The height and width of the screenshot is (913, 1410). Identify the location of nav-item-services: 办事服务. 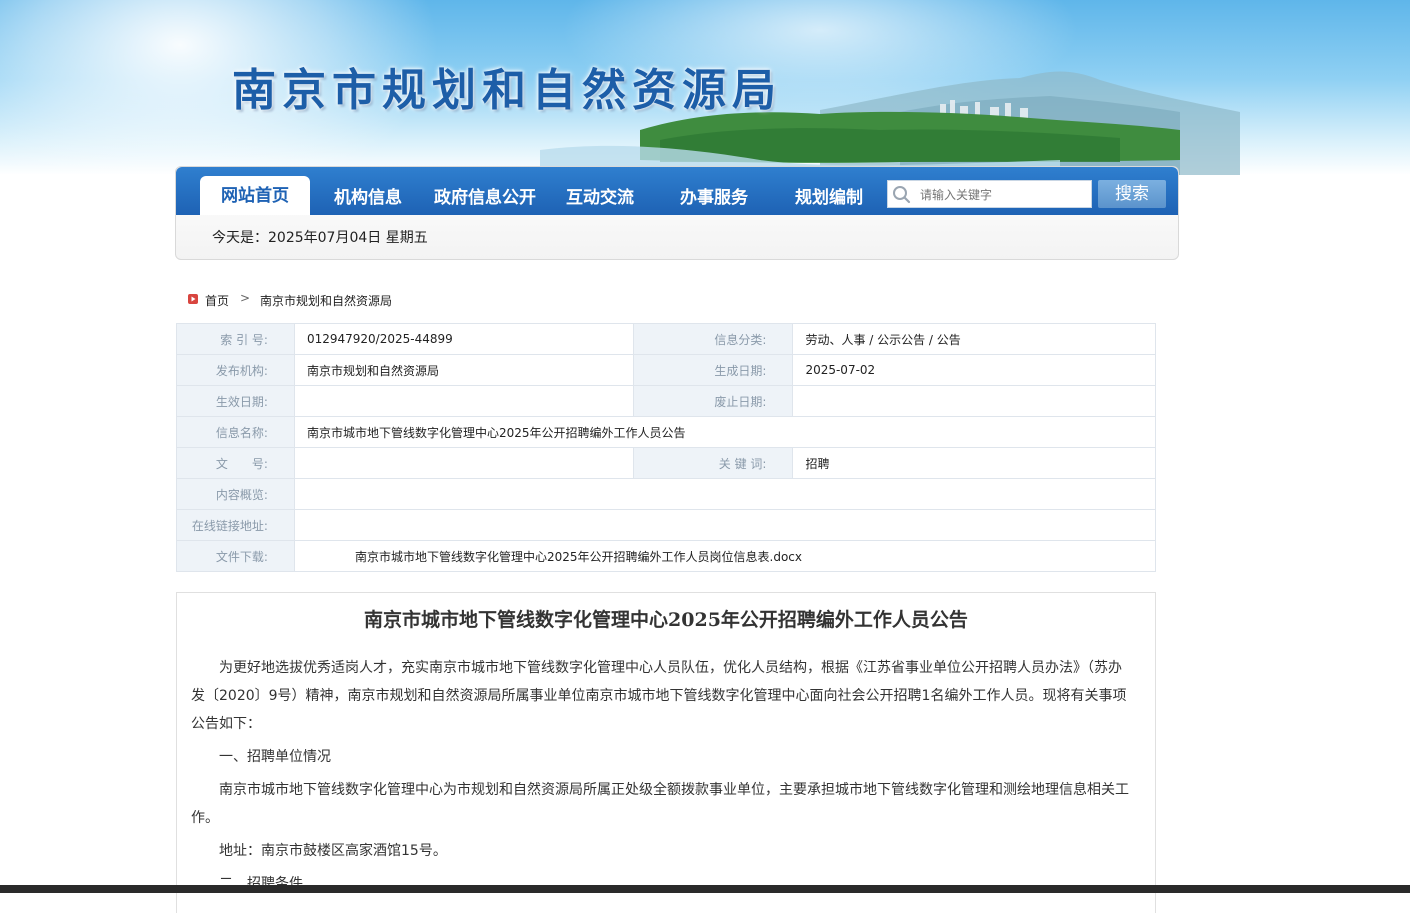
(714, 198).